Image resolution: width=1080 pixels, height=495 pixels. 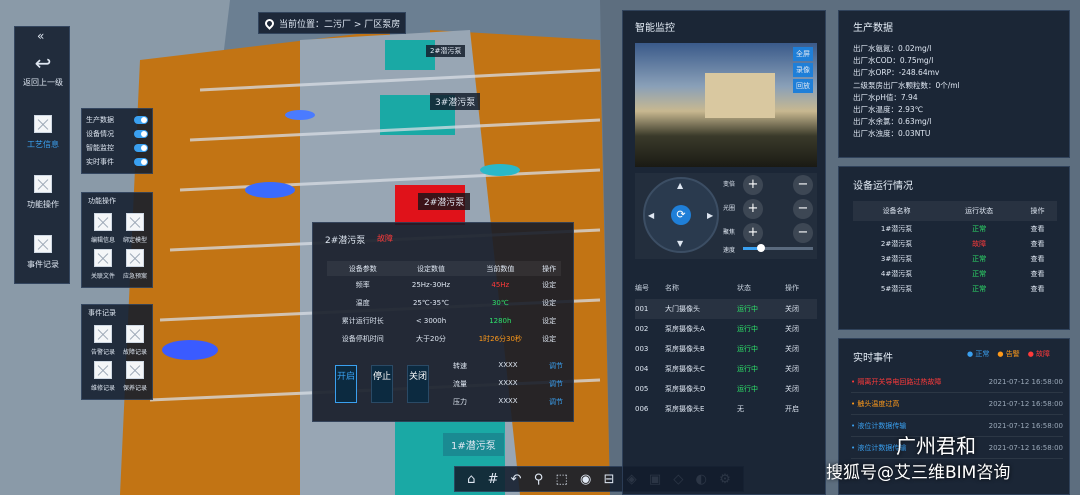 I want to click on production-item: 出厂水浊度：0.03NTU, so click(x=892, y=134).